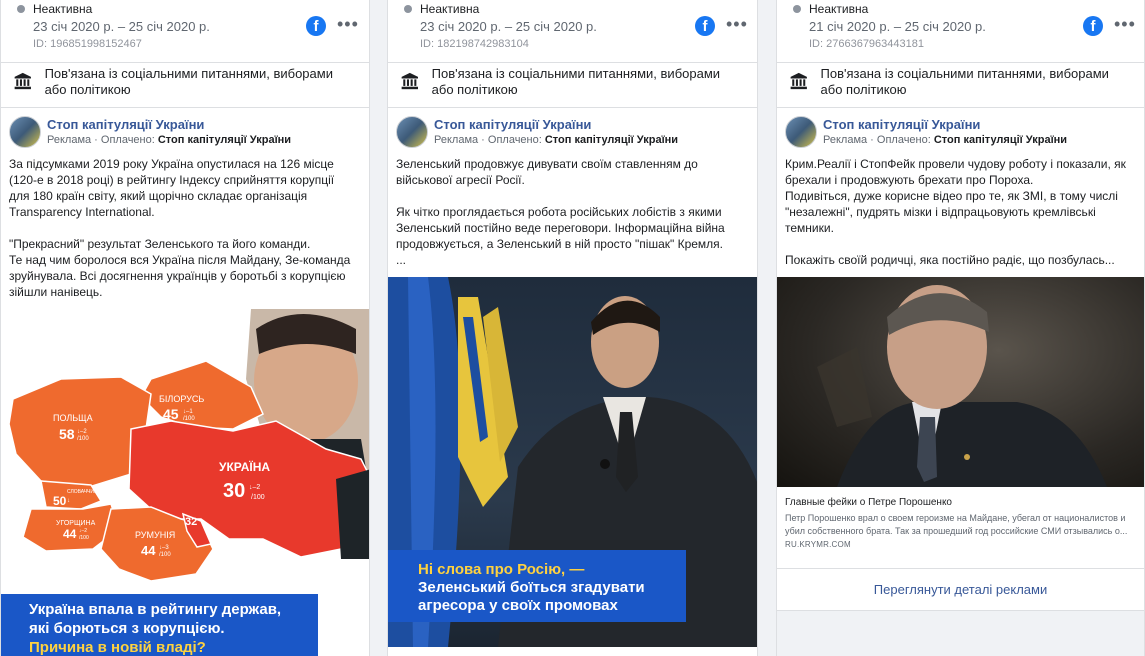 This screenshot has width=1145, height=656. I want to click on ukraine-label: УКРАЇНА, so click(244, 466).